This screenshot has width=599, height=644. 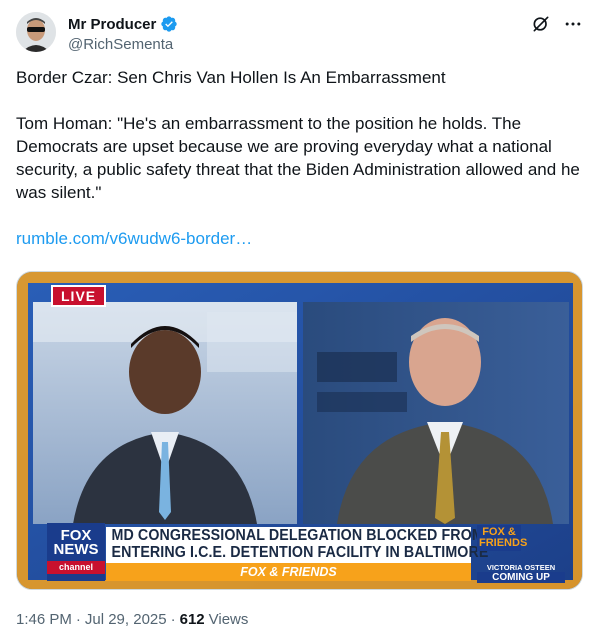 I want to click on fox-news-logo: FOX NEWS channel, so click(x=76, y=552).